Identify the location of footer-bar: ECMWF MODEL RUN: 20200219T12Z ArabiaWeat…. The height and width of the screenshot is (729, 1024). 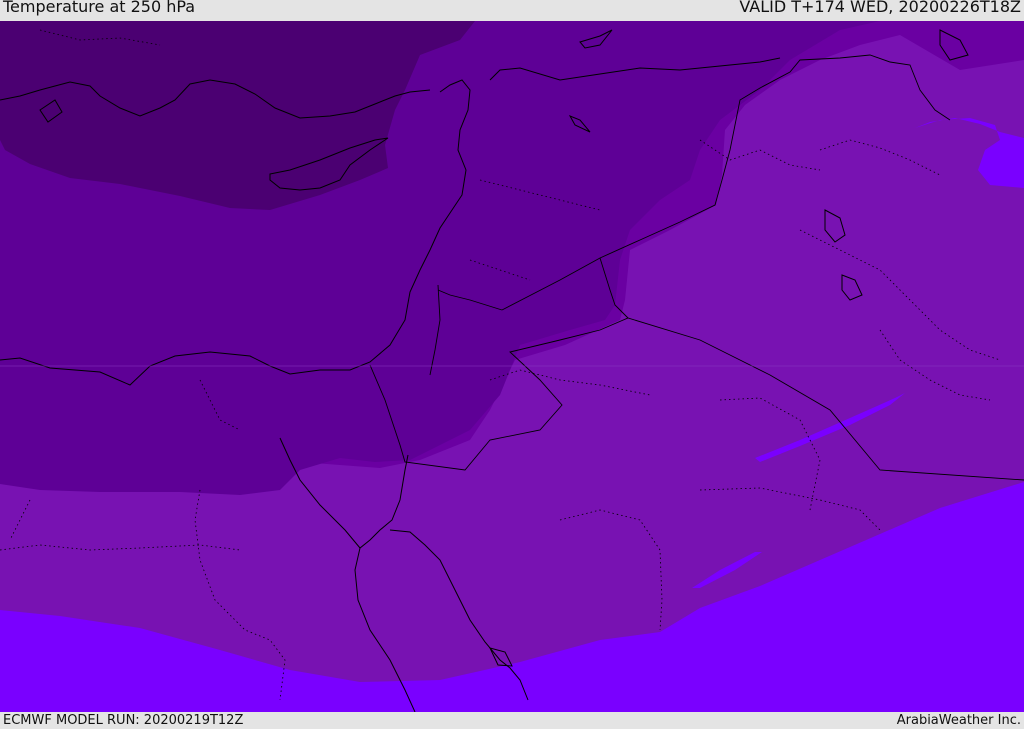
(512, 720).